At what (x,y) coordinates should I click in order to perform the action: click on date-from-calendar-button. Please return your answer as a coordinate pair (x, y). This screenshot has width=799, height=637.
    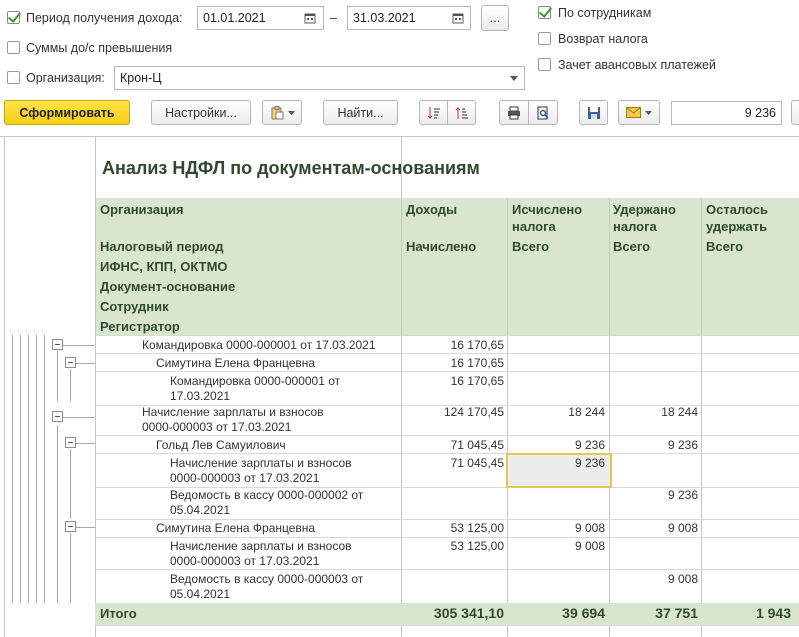
    Looking at the image, I should click on (310, 18).